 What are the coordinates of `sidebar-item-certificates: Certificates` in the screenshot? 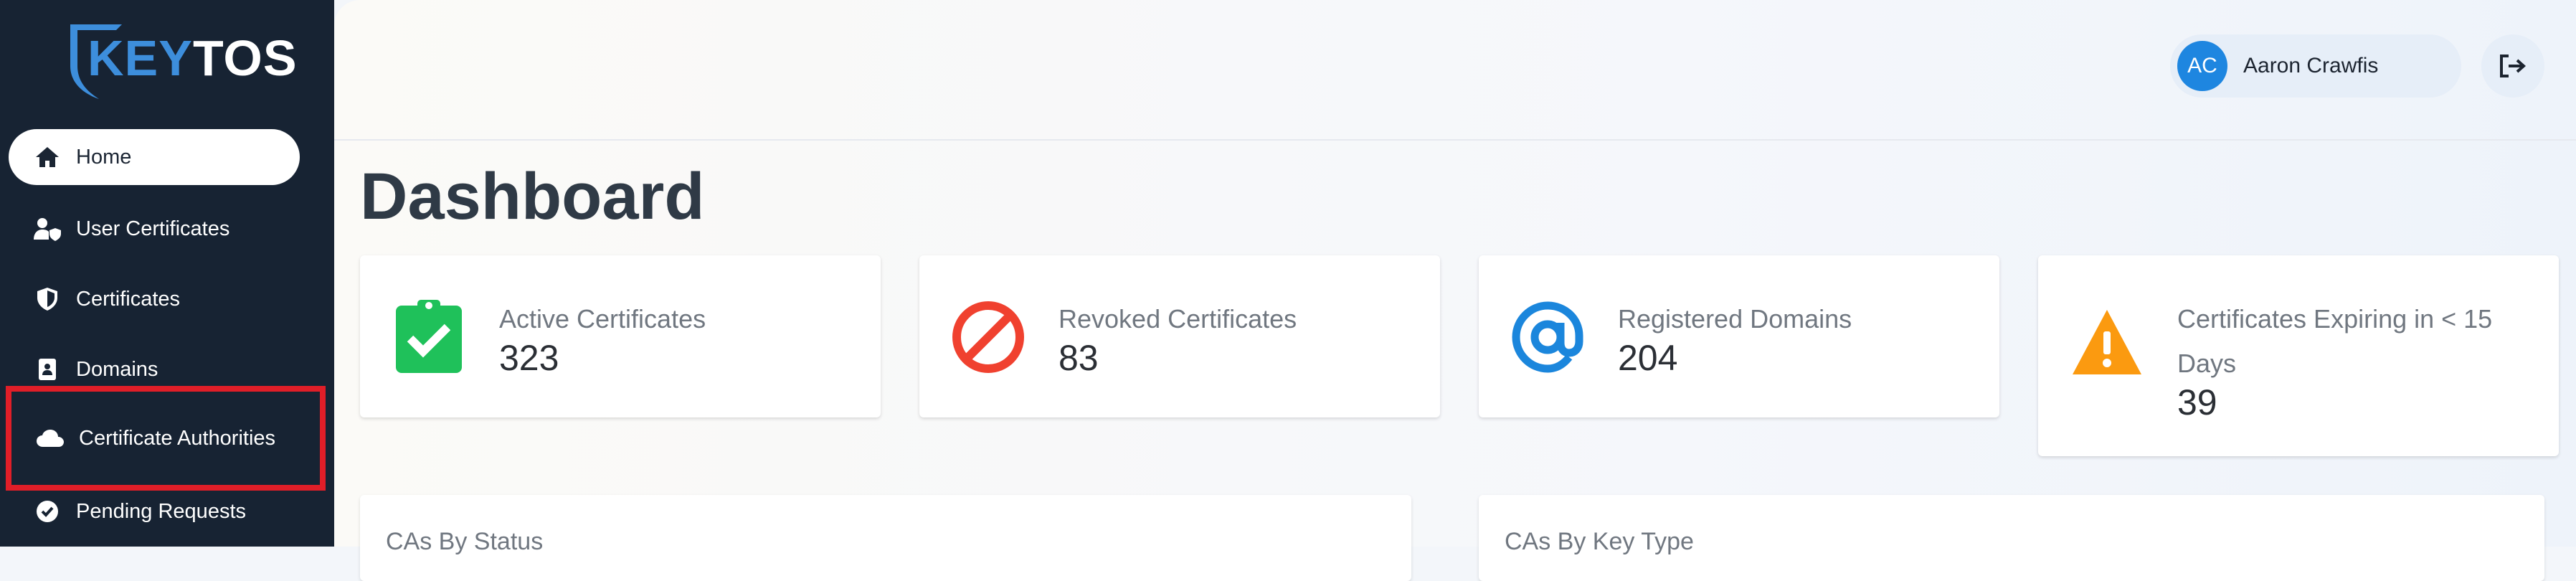 It's located at (154, 299).